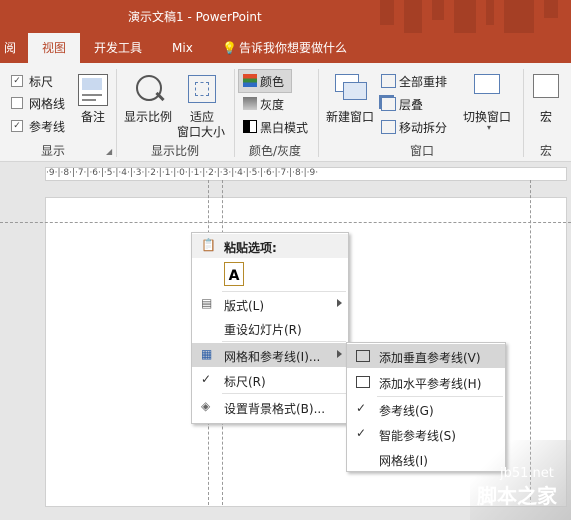  I want to click on paint-bucket-icon: ◈, so click(206, 406).